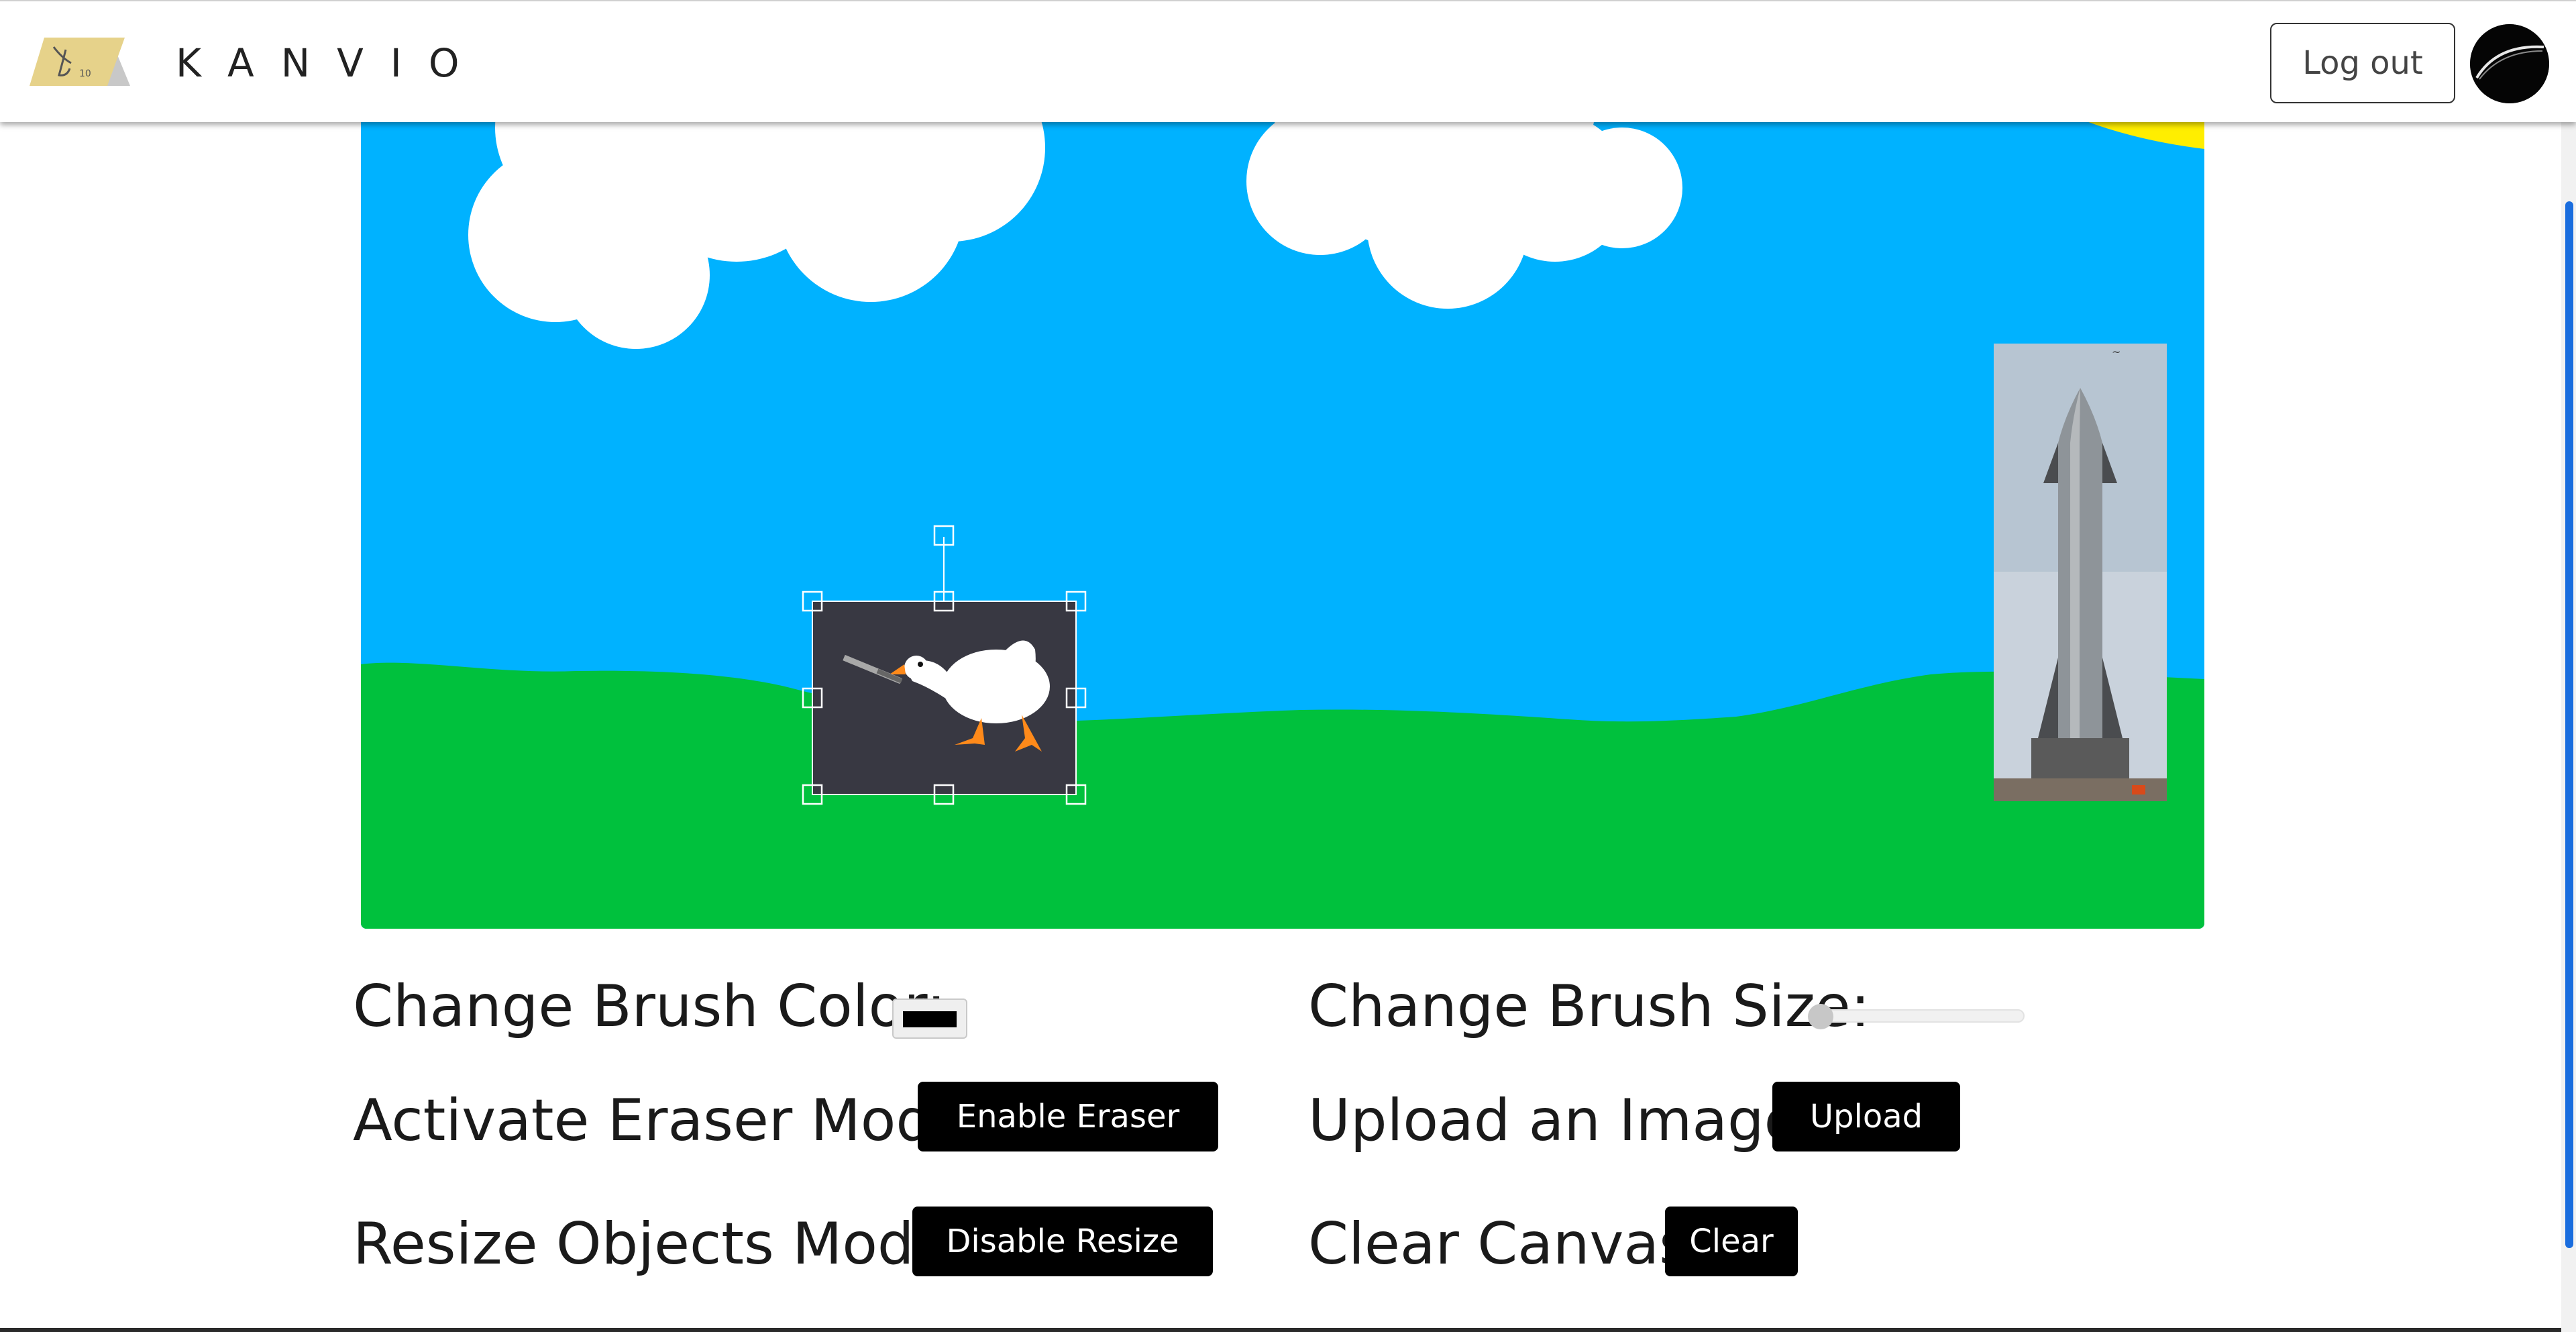 The height and width of the screenshot is (1332, 2576). I want to click on bottom-edge, so click(1280, 1330).